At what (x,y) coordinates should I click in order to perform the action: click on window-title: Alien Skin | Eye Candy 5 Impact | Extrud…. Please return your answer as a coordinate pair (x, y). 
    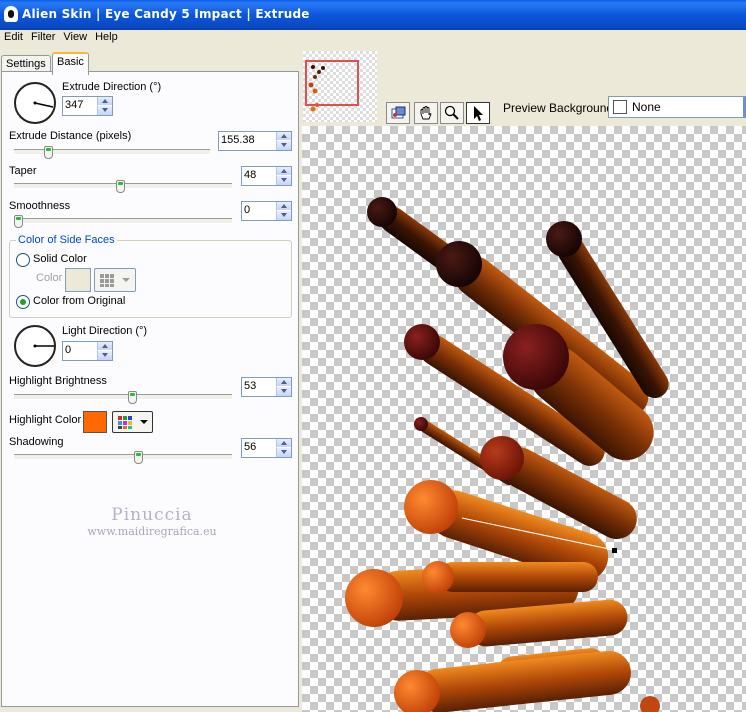
    Looking at the image, I should click on (166, 14).